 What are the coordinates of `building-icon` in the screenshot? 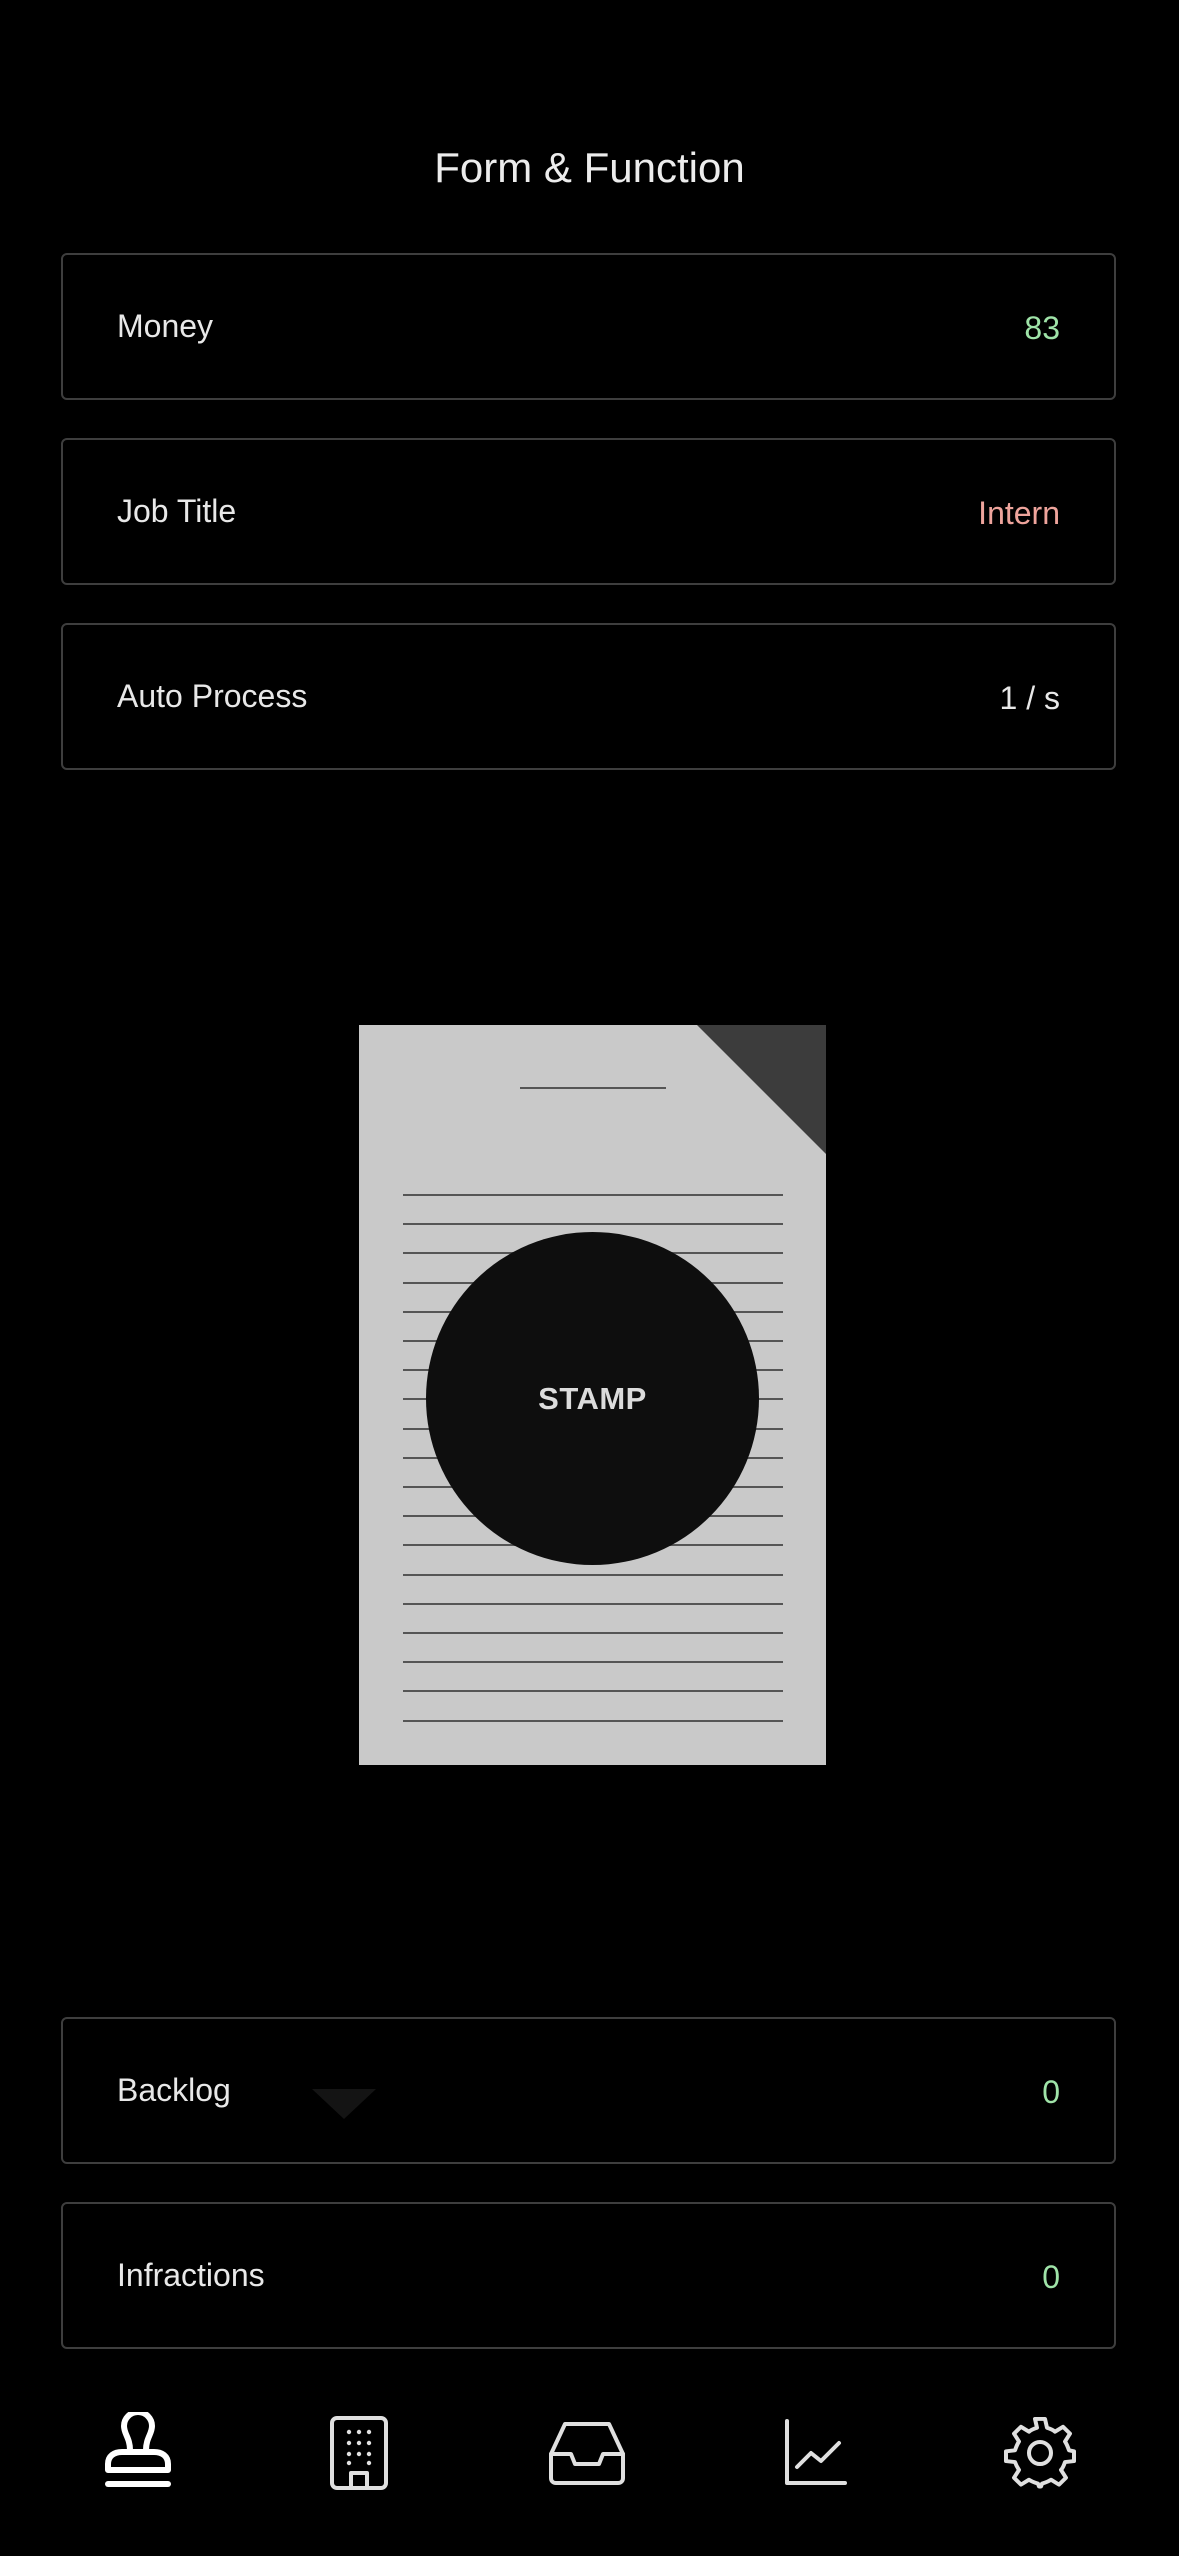 It's located at (359, 2452).